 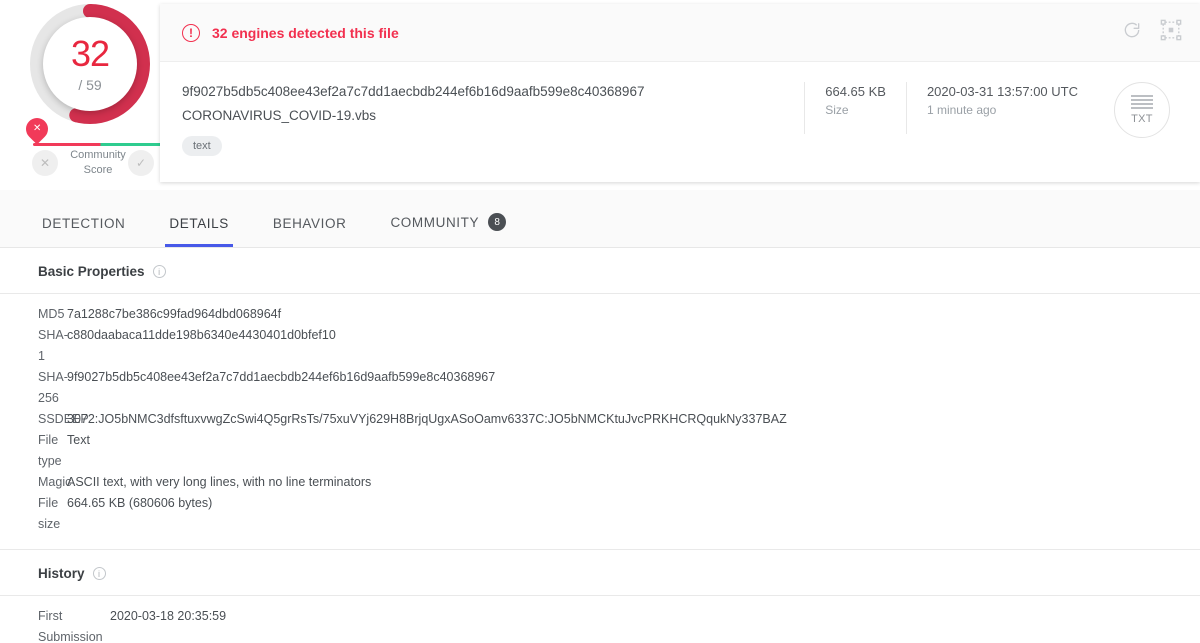 What do you see at coordinates (600, 219) in the screenshot?
I see `report-tabs: DETECTION DETAILS BEHAVIOR COMMUNITY 8` at bounding box center [600, 219].